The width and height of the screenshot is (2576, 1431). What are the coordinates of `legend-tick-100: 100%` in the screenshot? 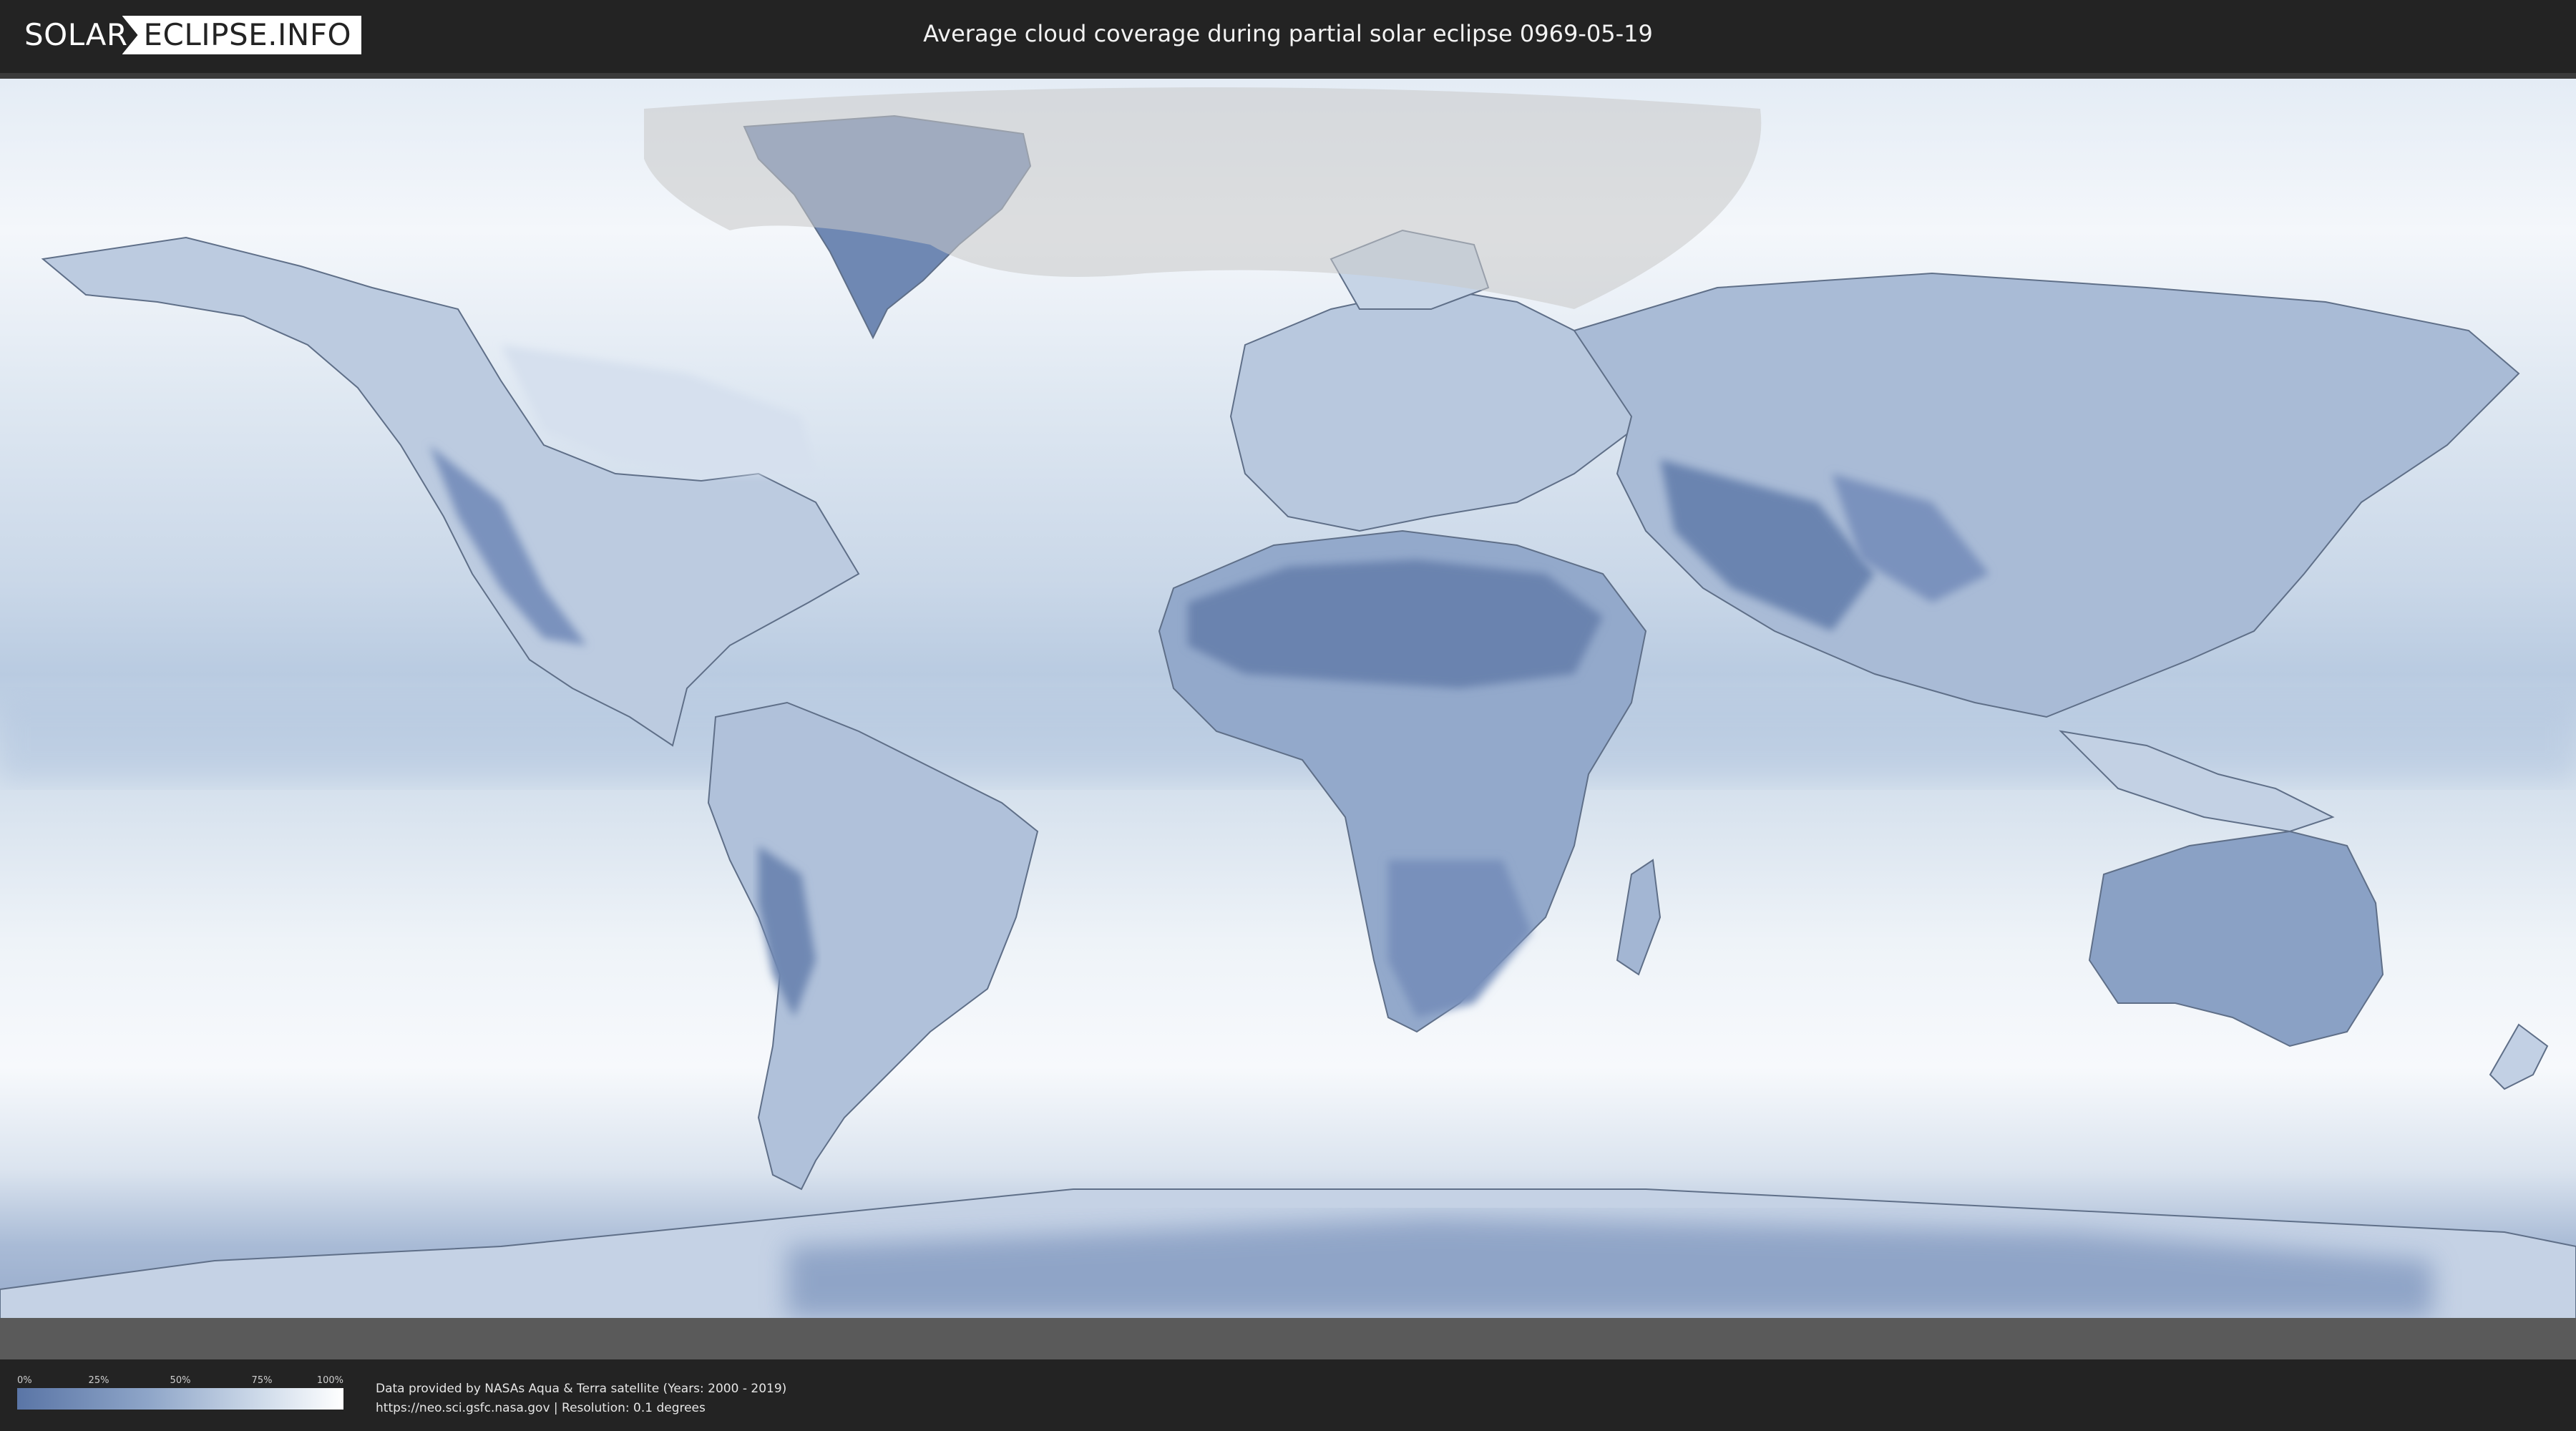 It's located at (329, 1380).